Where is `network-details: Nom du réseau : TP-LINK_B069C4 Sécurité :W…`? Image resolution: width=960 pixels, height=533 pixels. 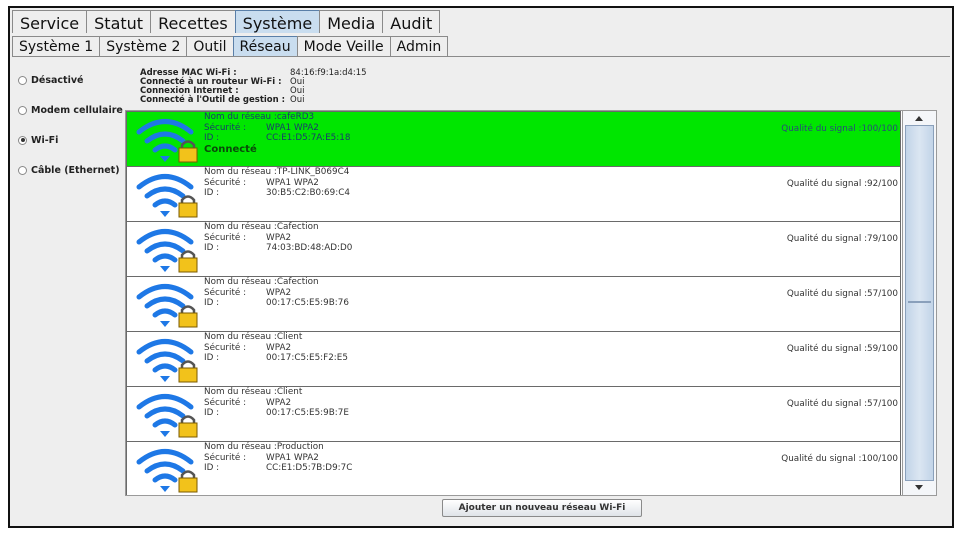
network-details: Nom du réseau : TP-LINK_B069C4 Sécurité :W… is located at coordinates (277, 183).